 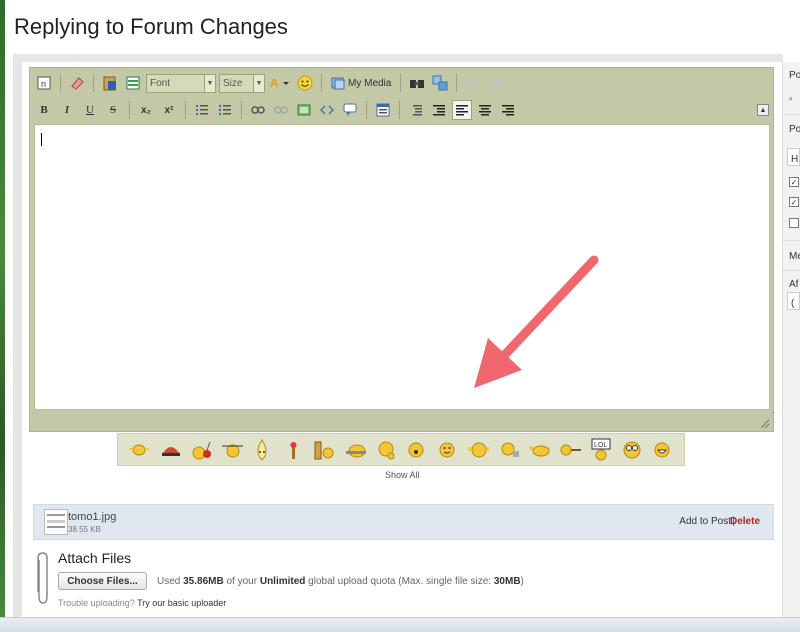 I want to click on smiley-think-icon, so click(x=386, y=450).